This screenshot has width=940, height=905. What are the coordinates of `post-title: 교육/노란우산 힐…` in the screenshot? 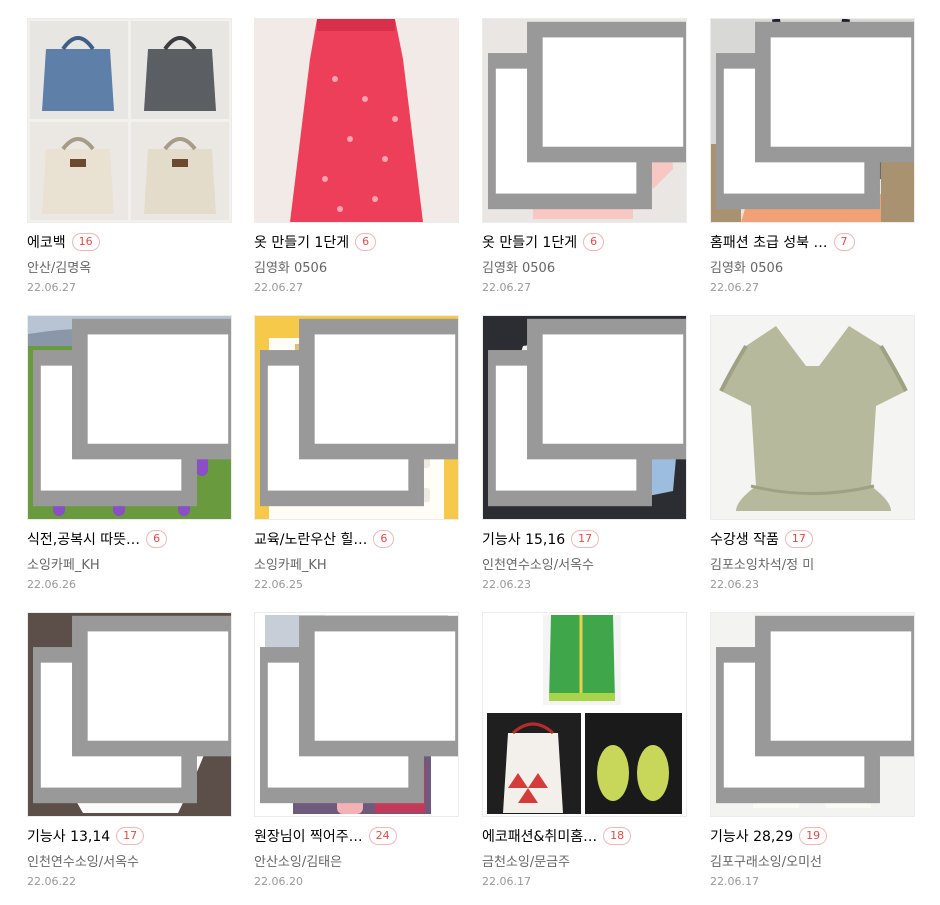 It's located at (310, 539).